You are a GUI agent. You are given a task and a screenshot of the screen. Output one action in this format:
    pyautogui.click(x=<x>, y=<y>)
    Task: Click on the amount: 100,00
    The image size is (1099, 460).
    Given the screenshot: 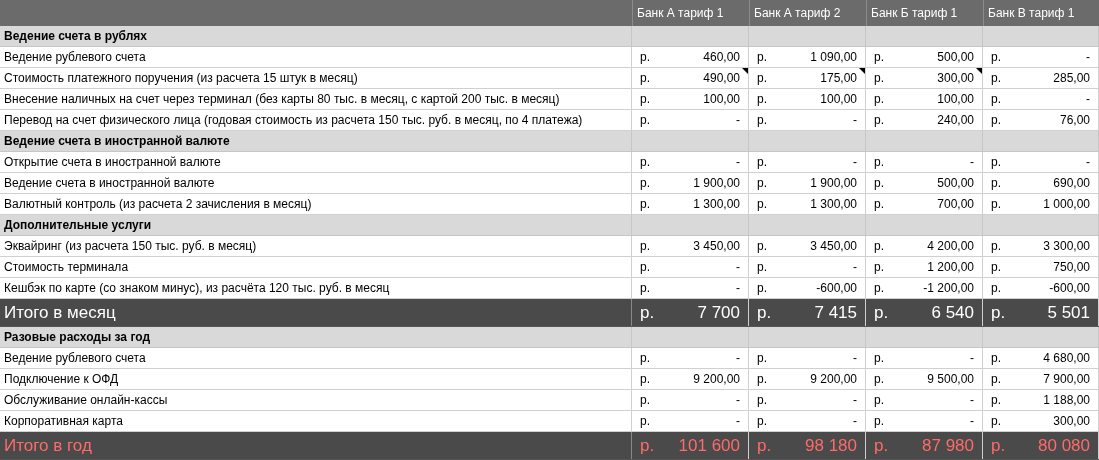 What is the action you would take?
    pyautogui.click(x=955, y=99)
    